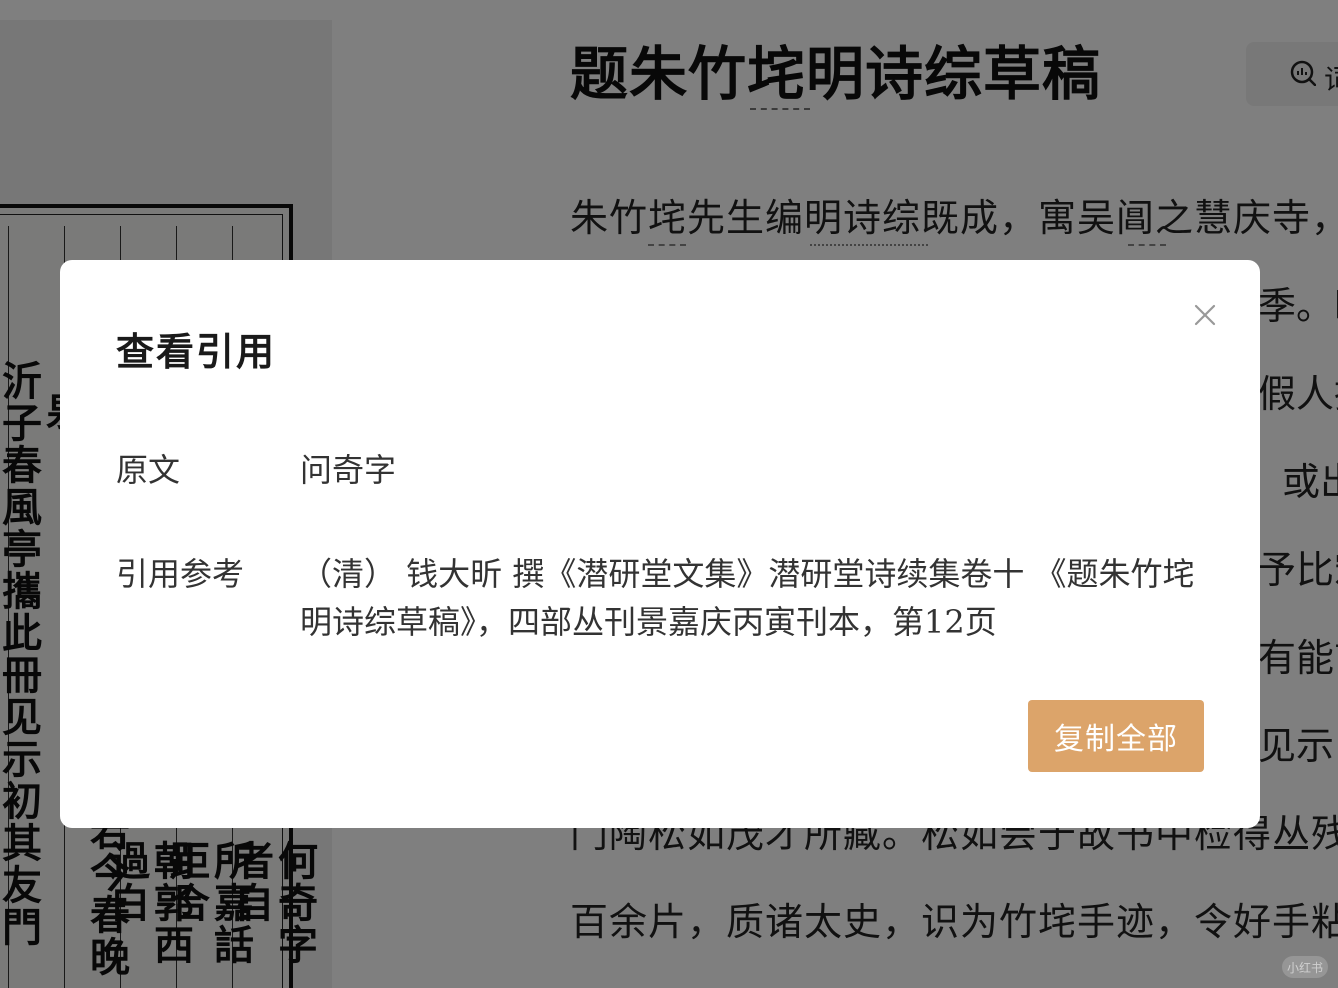 The image size is (1338, 988). I want to click on close-icon, so click(1205, 315).